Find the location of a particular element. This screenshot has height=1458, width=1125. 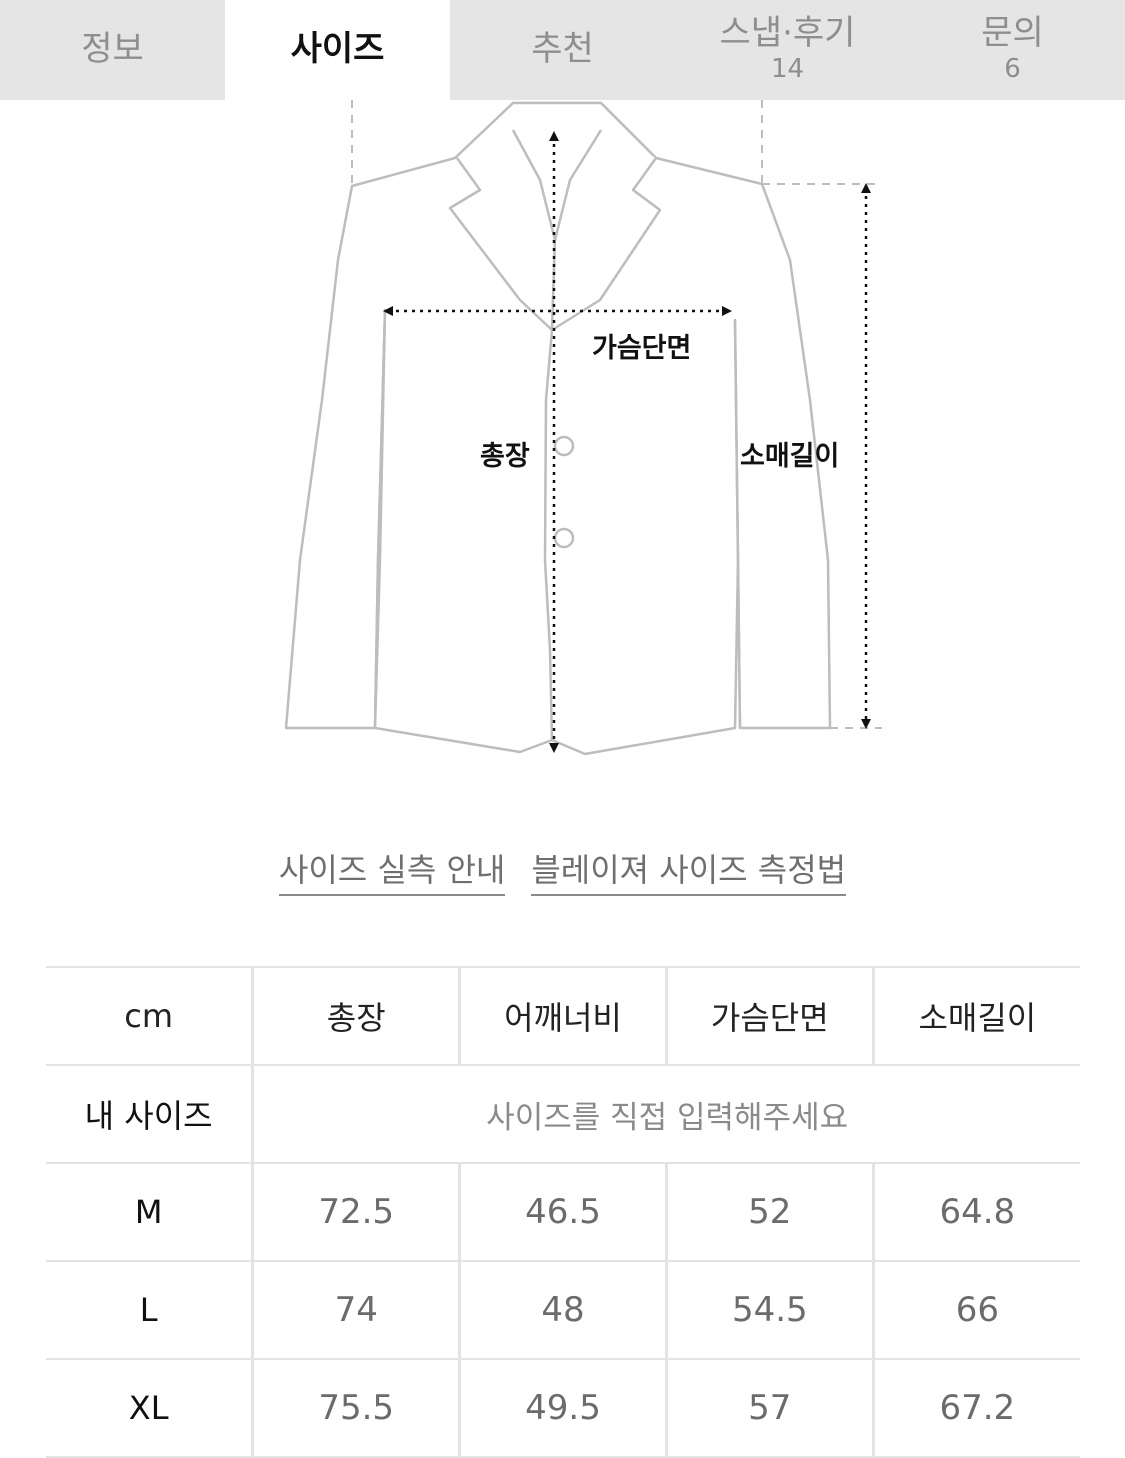

header-shoulder-width: 어깨너비 is located at coordinates (562, 1016).